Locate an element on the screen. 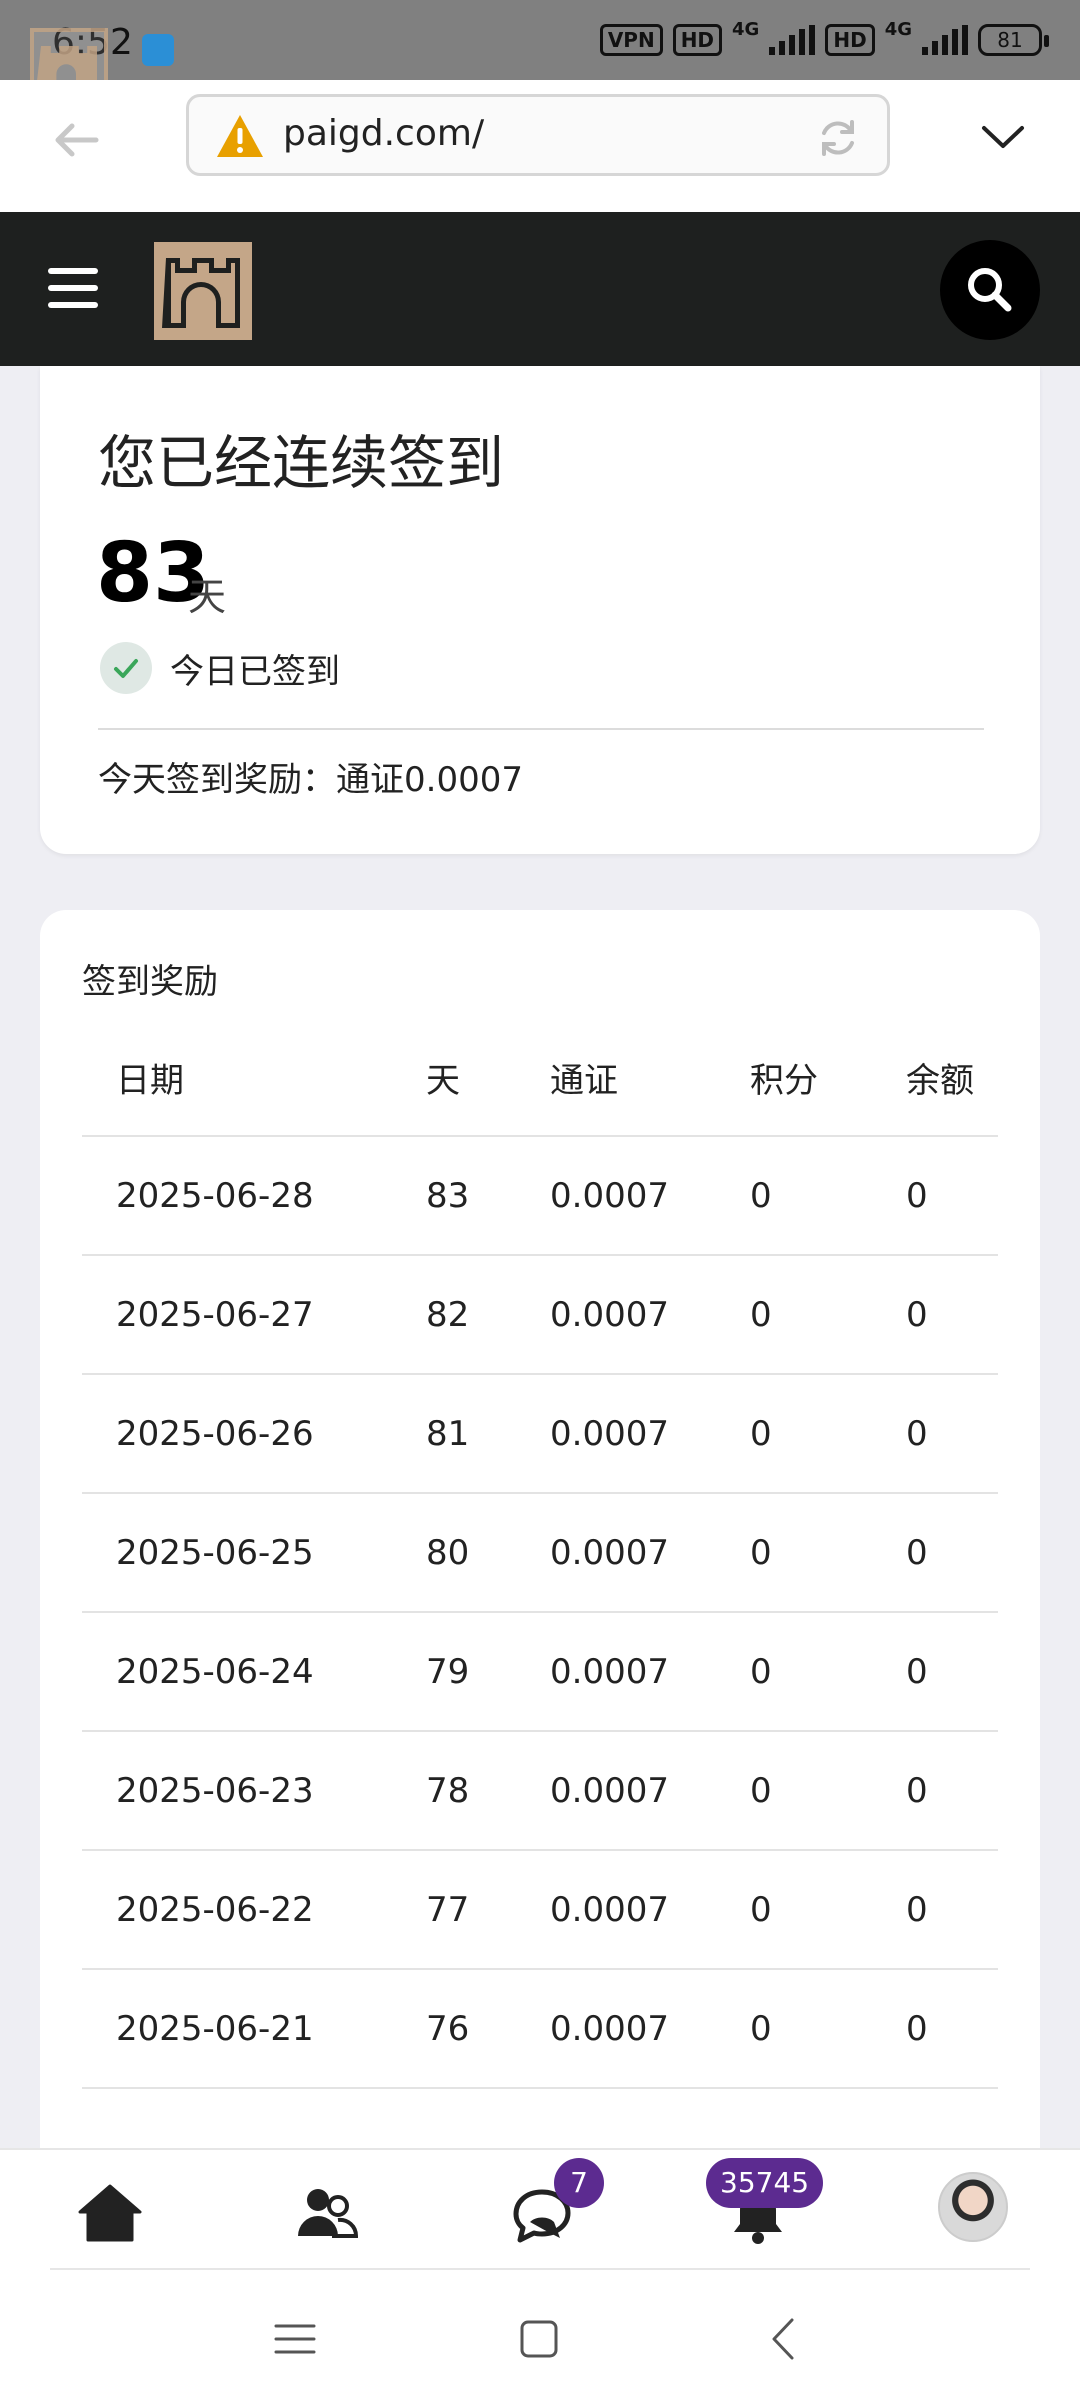 The height and width of the screenshot is (2400, 1080). cell-date: 2025-06-27 is located at coordinates (237, 1315).